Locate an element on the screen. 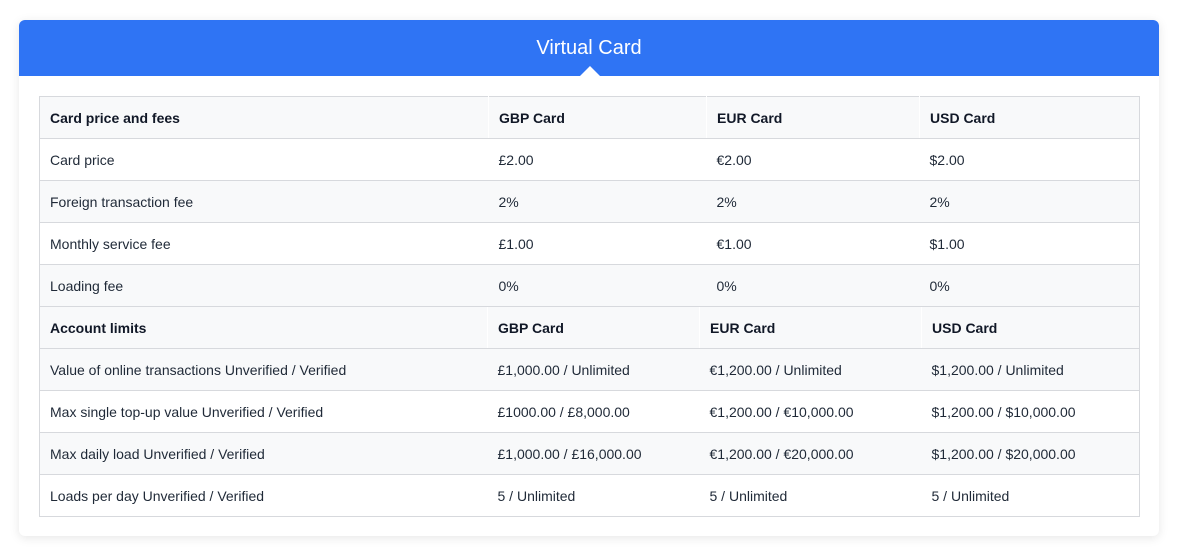 This screenshot has height=558, width=1178. table-cell: £2.00 is located at coordinates (597, 159).